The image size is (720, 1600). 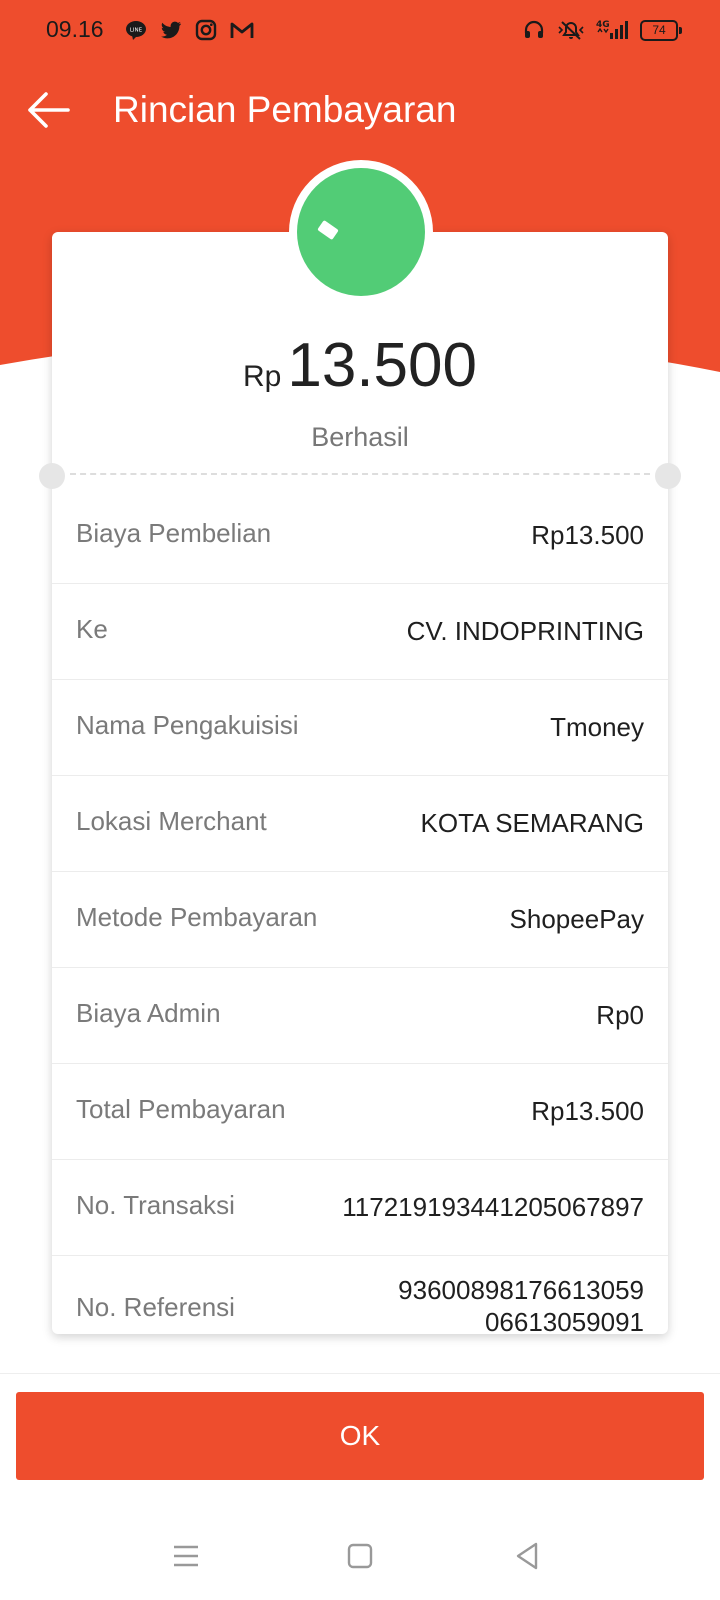 I want to click on detail-label: No. Transaksi, so click(x=155, y=1205).